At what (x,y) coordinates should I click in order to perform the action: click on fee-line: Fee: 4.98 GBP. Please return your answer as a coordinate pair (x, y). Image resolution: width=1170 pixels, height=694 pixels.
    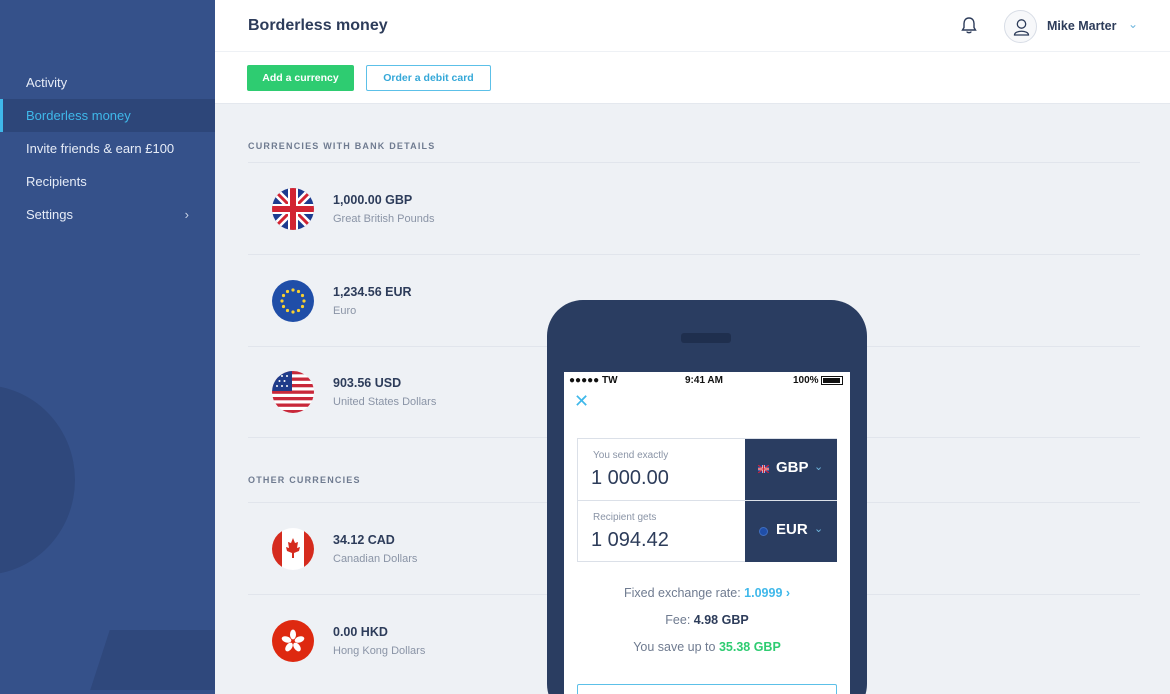
    Looking at the image, I should click on (707, 620).